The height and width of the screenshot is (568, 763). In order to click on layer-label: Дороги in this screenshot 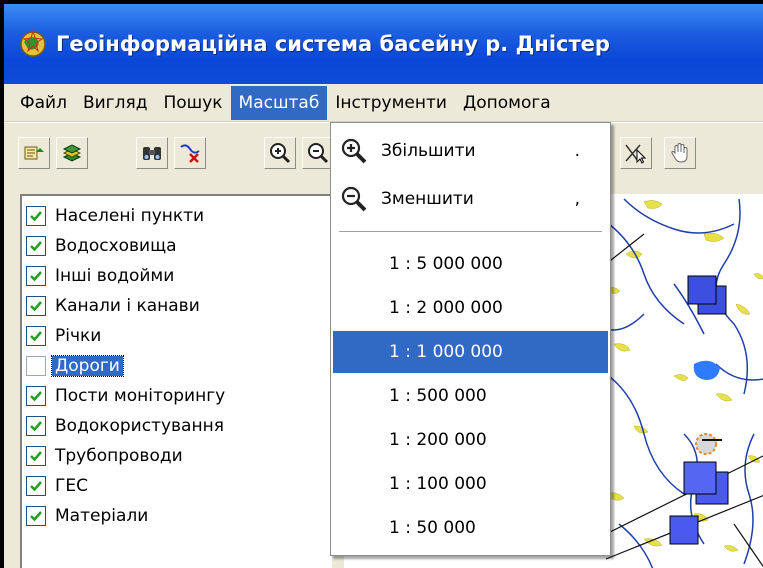, I will do `click(87, 366)`.